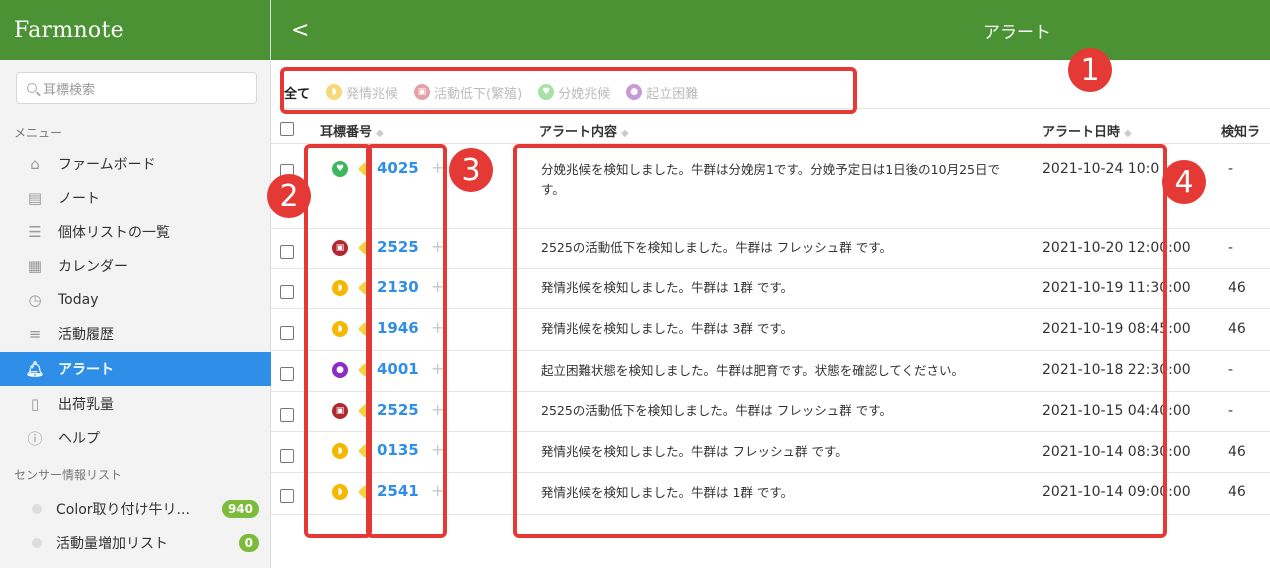  Describe the element at coordinates (32, 88) in the screenshot. I see `search-icon` at that location.